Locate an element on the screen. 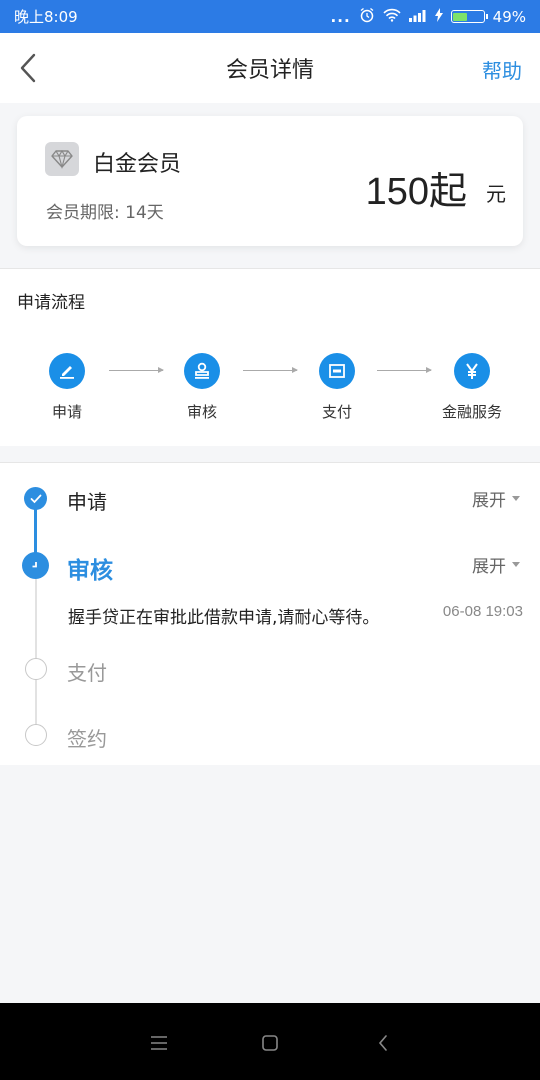 This screenshot has height=1080, width=540. step-apply: 申请 is located at coordinates (67, 387).